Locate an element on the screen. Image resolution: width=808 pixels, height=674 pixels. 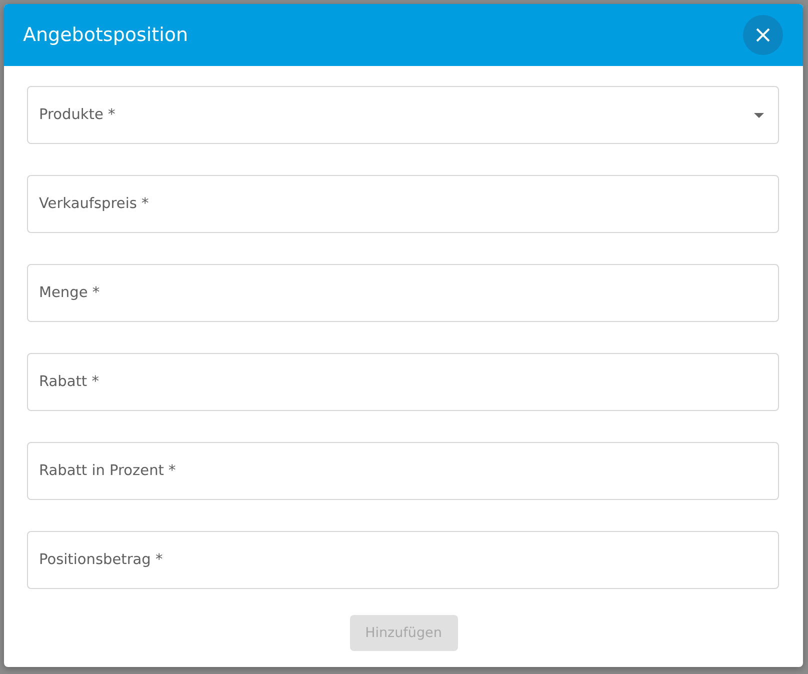
dialog-title: Angebotsposition is located at coordinates (105, 35).